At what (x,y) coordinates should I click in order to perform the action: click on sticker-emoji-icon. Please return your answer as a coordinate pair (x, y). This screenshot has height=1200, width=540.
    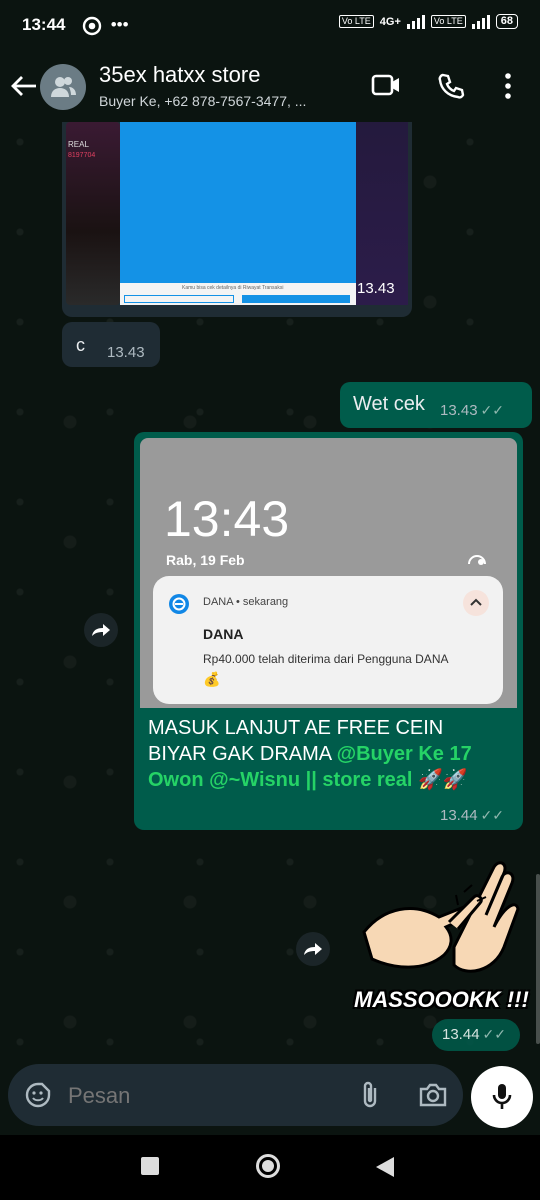
    Looking at the image, I should click on (38, 1097).